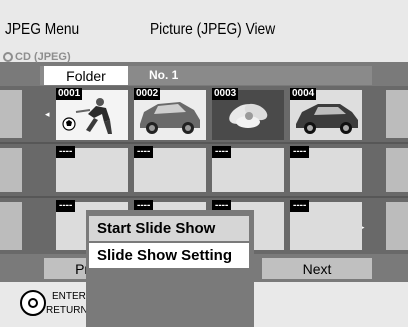 Image resolution: width=408 pixels, height=327 pixels. I want to click on scroll-right-area, so click(397, 226).